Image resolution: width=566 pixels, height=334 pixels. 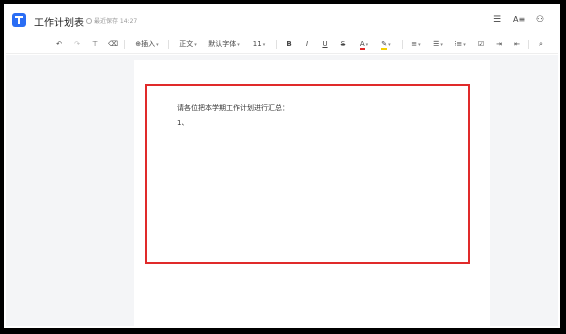 I want to click on line-spacing-icon: ☰, so click(x=436, y=44).